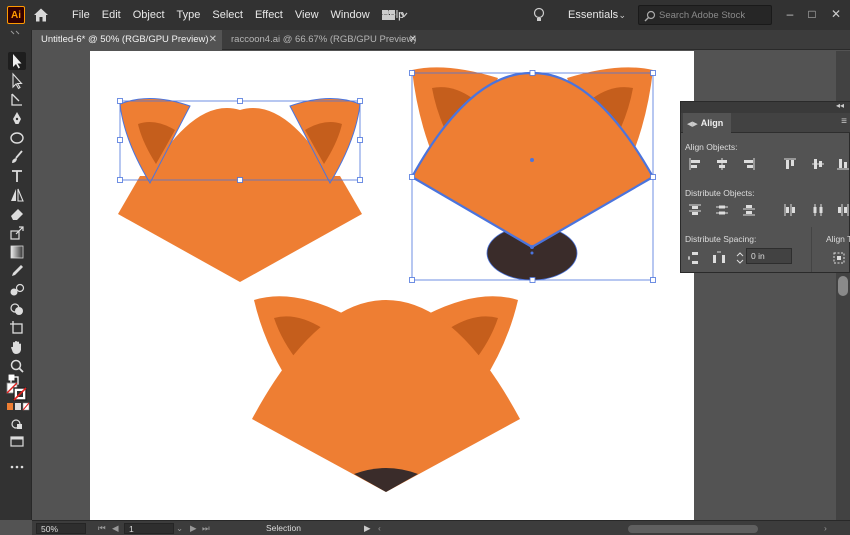 This screenshot has width=850, height=535. Describe the element at coordinates (395, 15) in the screenshot. I see `arrange-documents-icon` at that location.